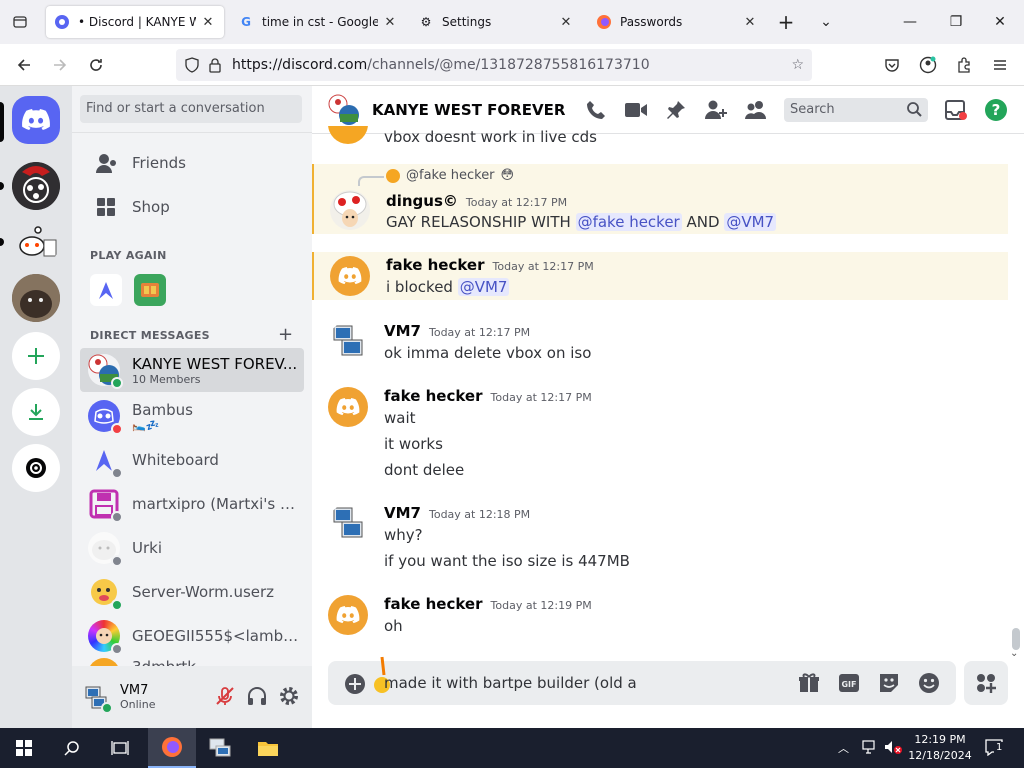 Image resolution: width=1024 pixels, height=768 pixels. I want to click on group-avatar, so click(344, 110).